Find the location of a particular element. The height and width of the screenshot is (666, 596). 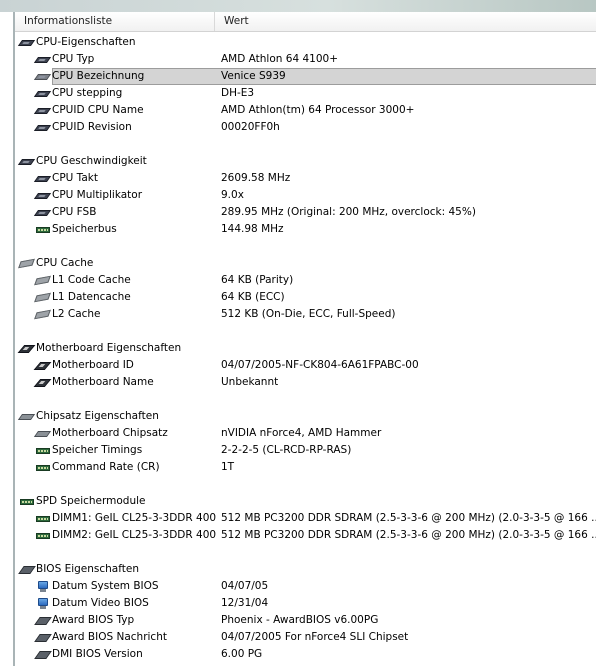

group-row: Motherboard Eigenschaften is located at coordinates (305, 348).